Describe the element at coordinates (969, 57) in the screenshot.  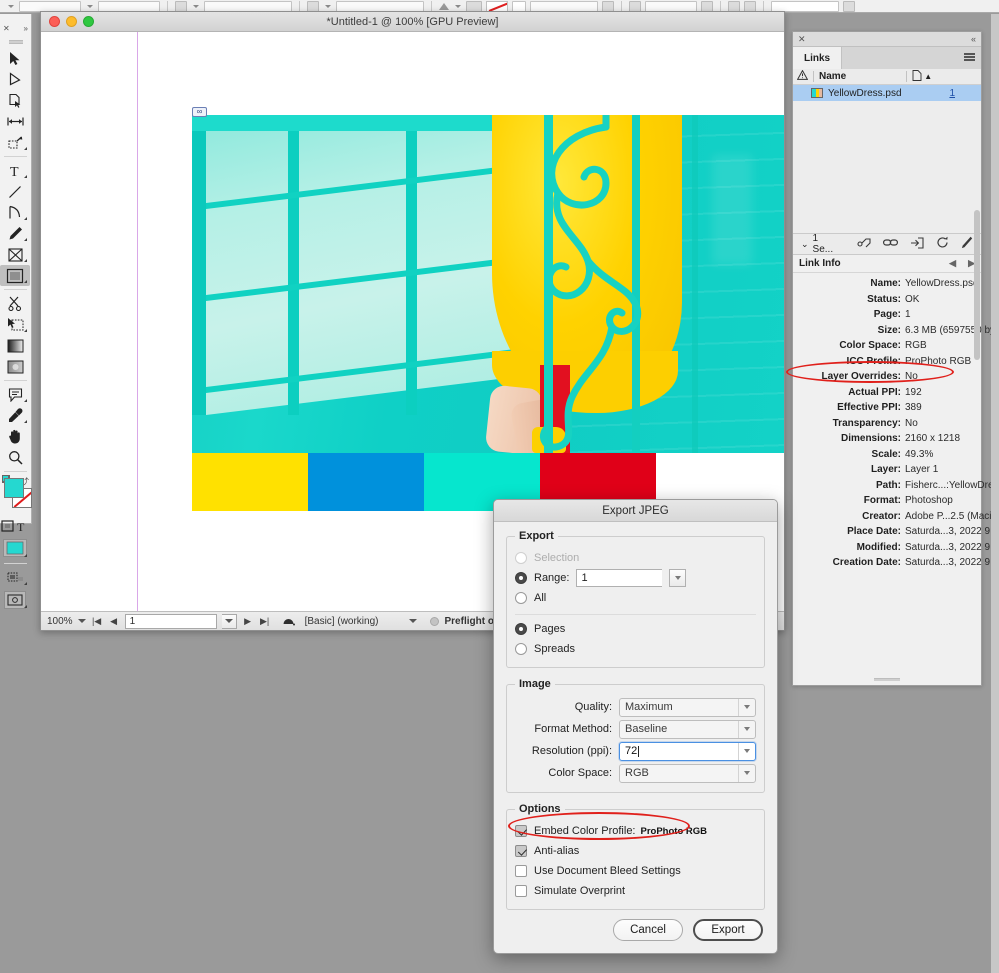
I see `panel-menu-icon` at that location.